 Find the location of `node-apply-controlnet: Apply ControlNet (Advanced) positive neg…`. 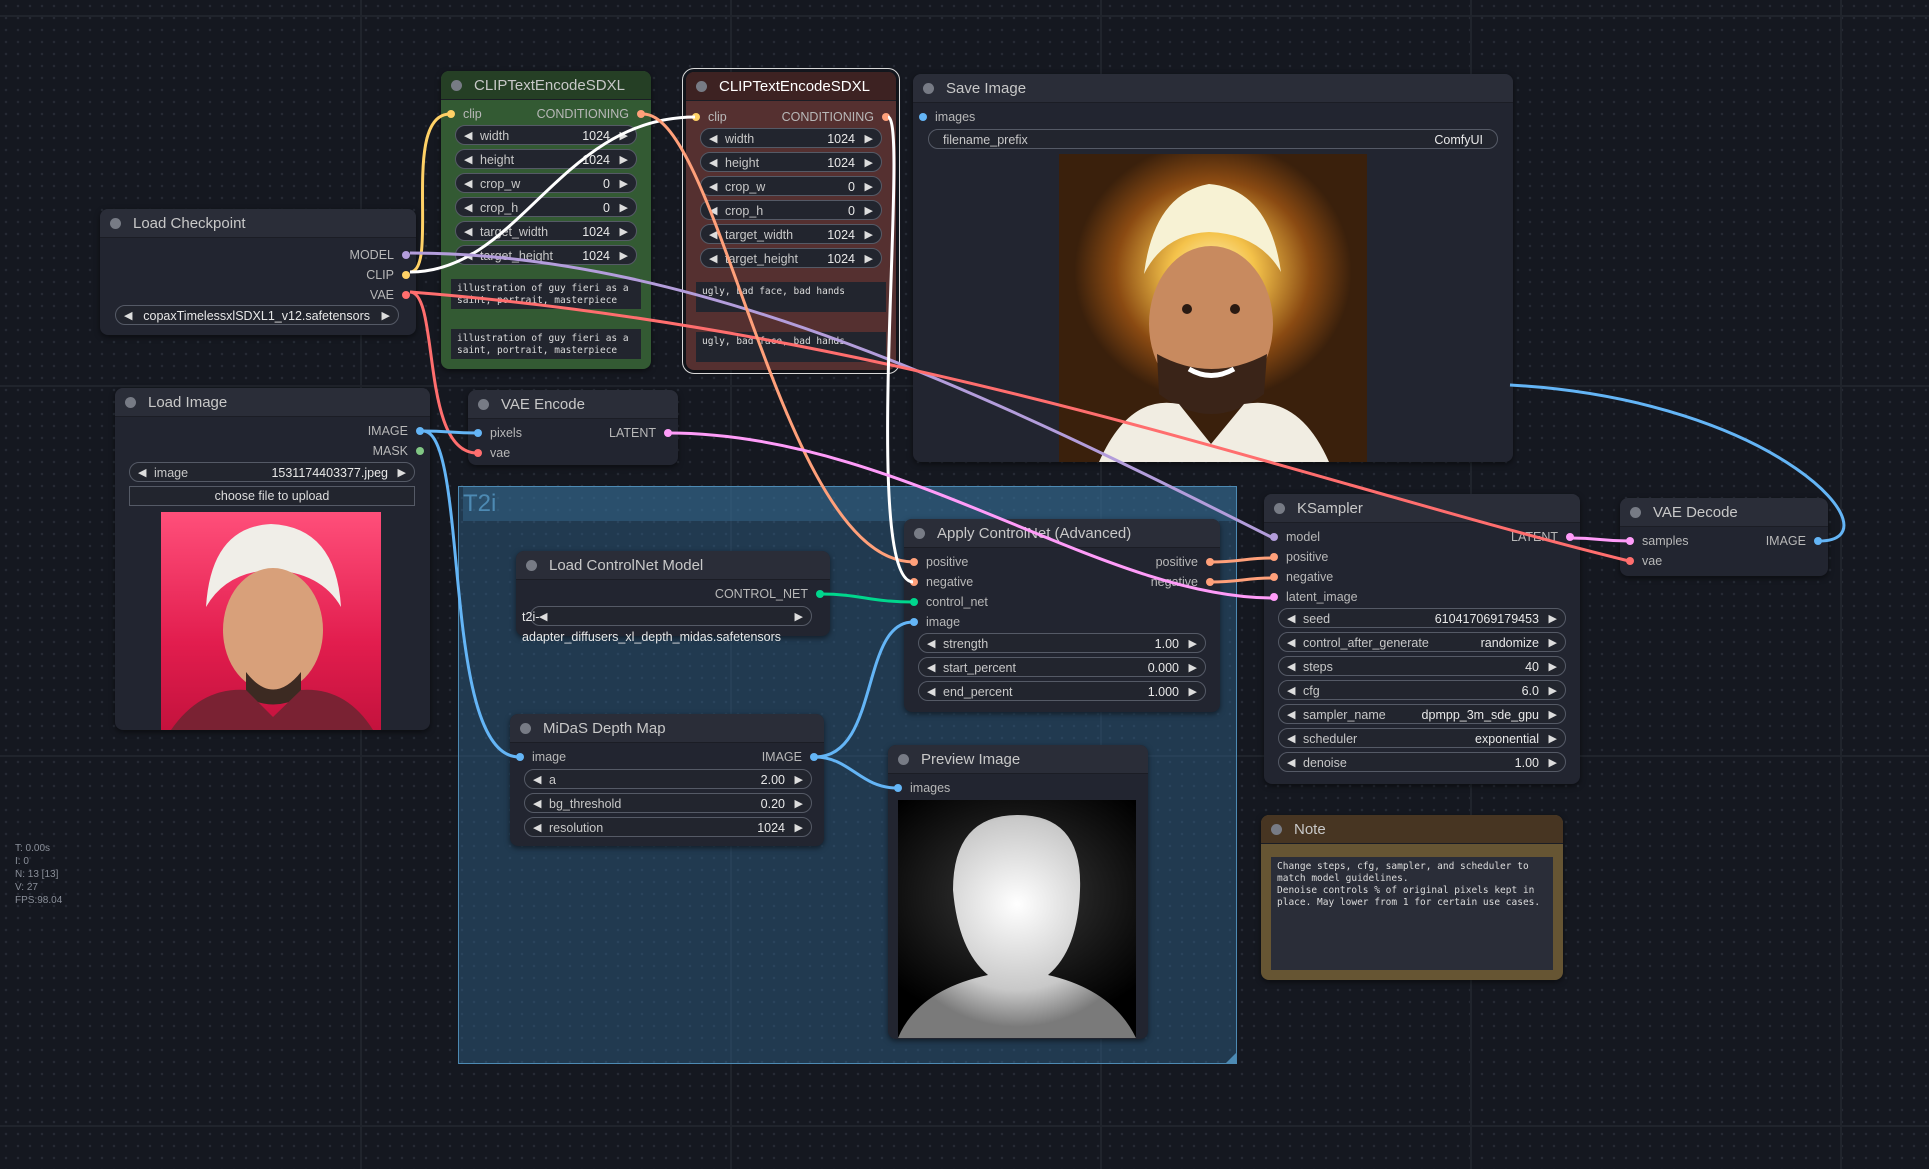

node-apply-controlnet: Apply ControlNet (Advanced) positive neg… is located at coordinates (1062, 615).